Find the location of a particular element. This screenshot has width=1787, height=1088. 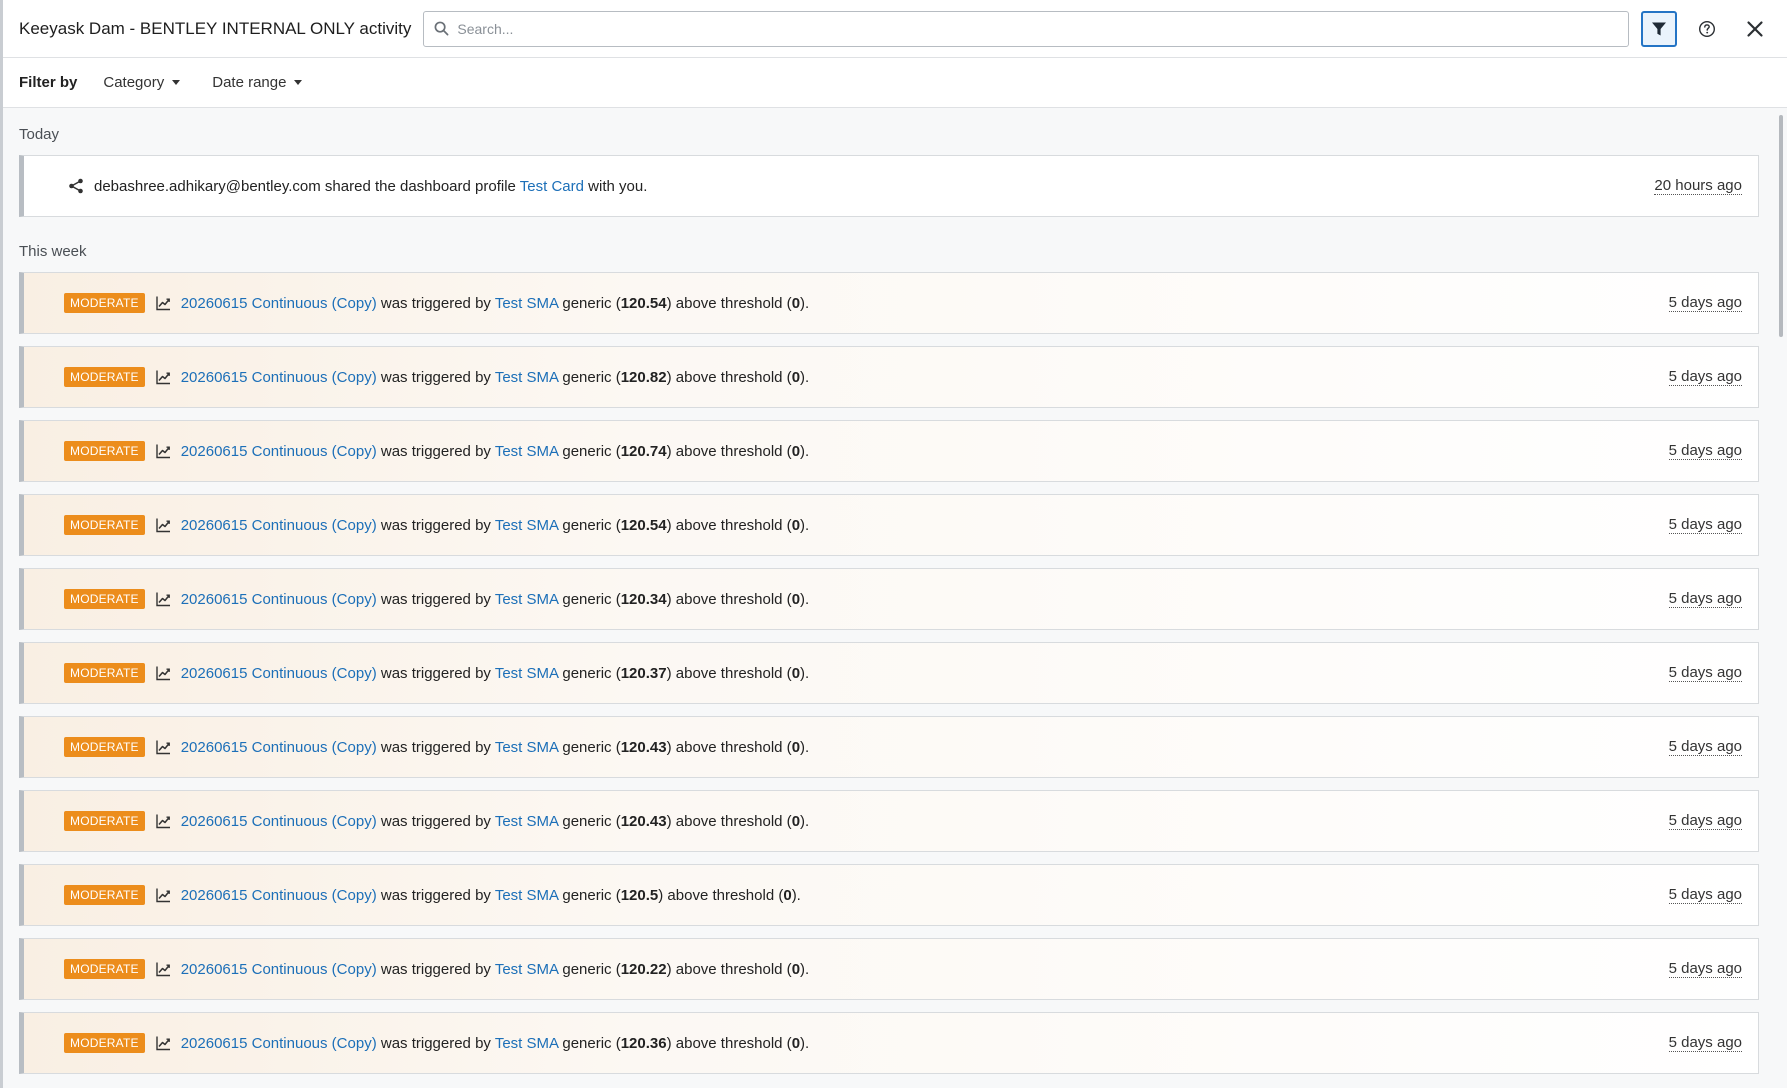

scrollbar-thumb is located at coordinates (1781, 226).